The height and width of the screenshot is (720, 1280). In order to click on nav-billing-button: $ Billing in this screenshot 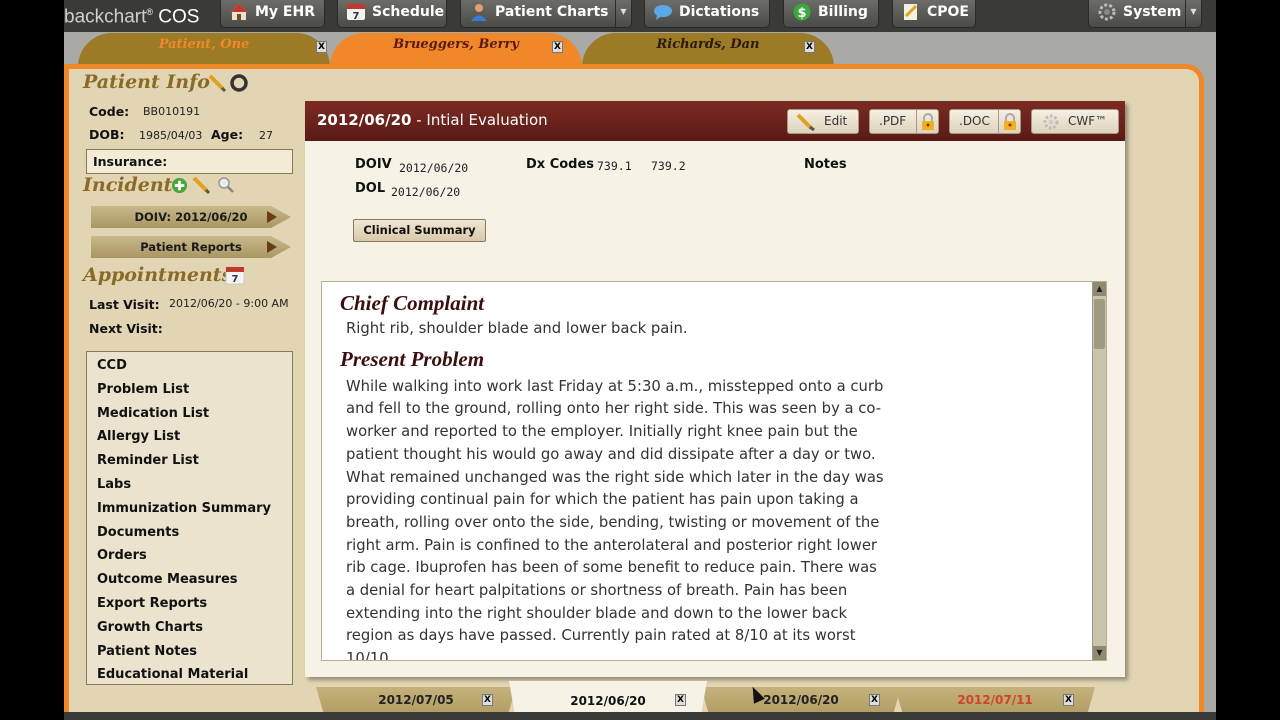, I will do `click(831, 14)`.